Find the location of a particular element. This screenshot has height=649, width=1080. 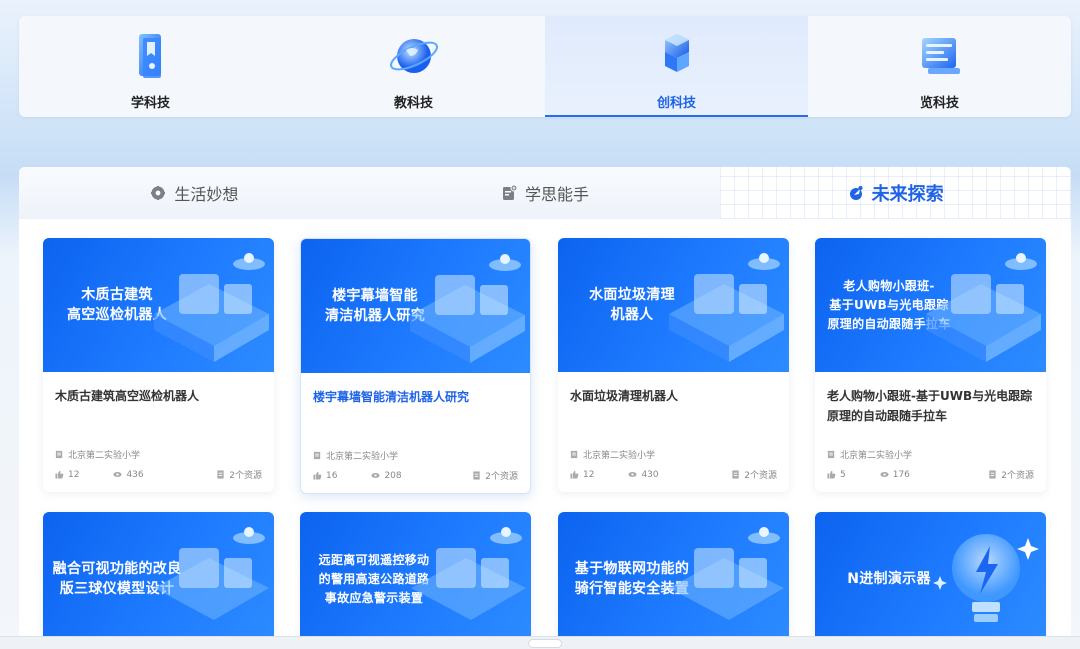

views-count: 430 is located at coordinates (650, 474).